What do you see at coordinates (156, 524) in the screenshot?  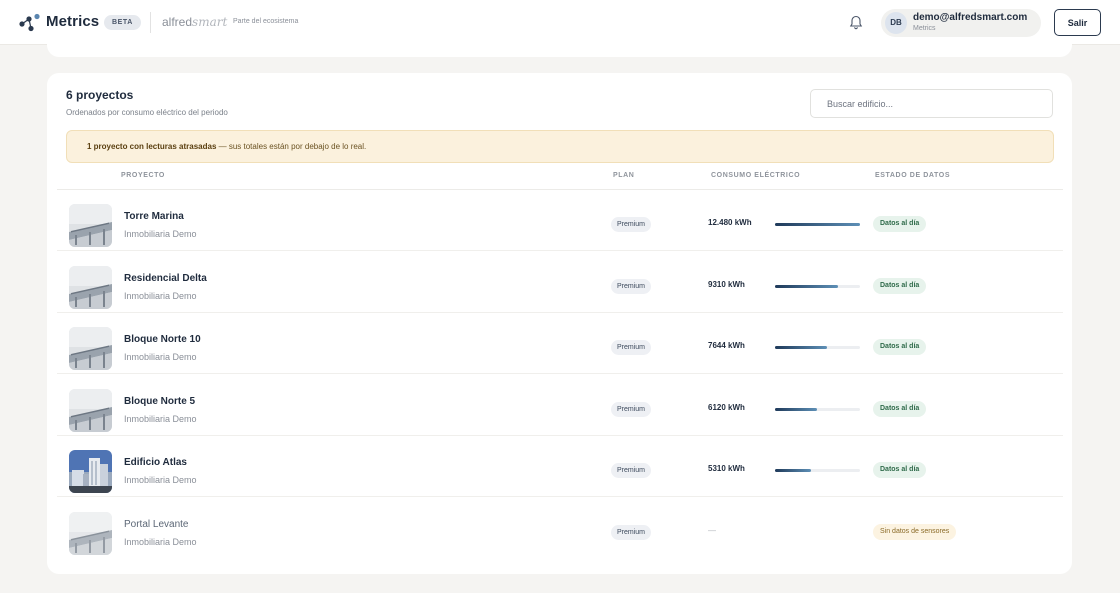 I see `project-name: Portal Levante` at bounding box center [156, 524].